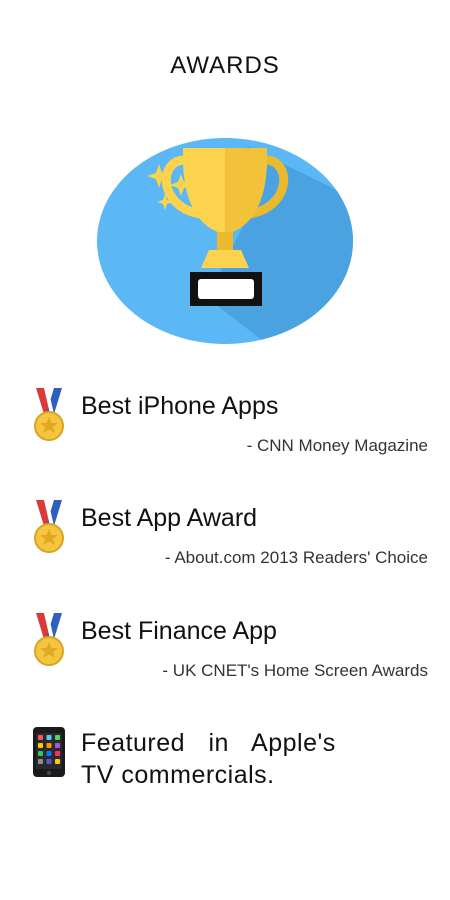  What do you see at coordinates (295, 670) in the screenshot?
I see `award-source: - UK CNET's Home Screen Awards` at bounding box center [295, 670].